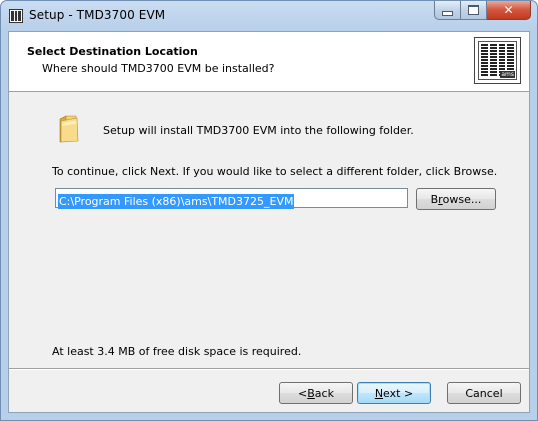 The height and width of the screenshot is (421, 538). What do you see at coordinates (269, 369) in the screenshot?
I see `footer-divider` at bounding box center [269, 369].